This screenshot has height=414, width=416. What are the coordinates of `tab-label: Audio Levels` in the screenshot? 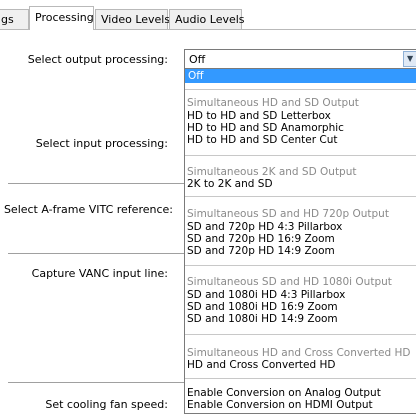 It's located at (210, 19).